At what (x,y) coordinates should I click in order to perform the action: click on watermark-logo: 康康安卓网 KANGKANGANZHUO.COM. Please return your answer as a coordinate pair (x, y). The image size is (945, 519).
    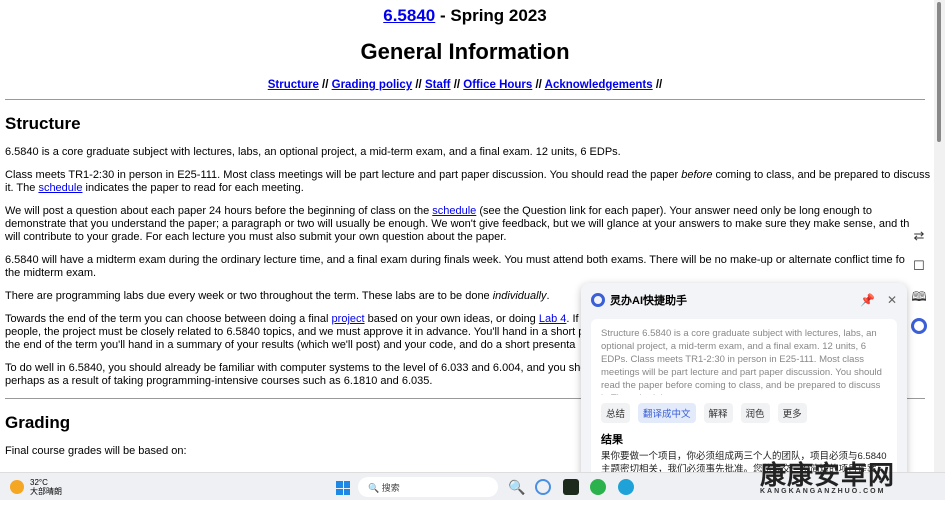
    Looking at the image, I should click on (828, 477).